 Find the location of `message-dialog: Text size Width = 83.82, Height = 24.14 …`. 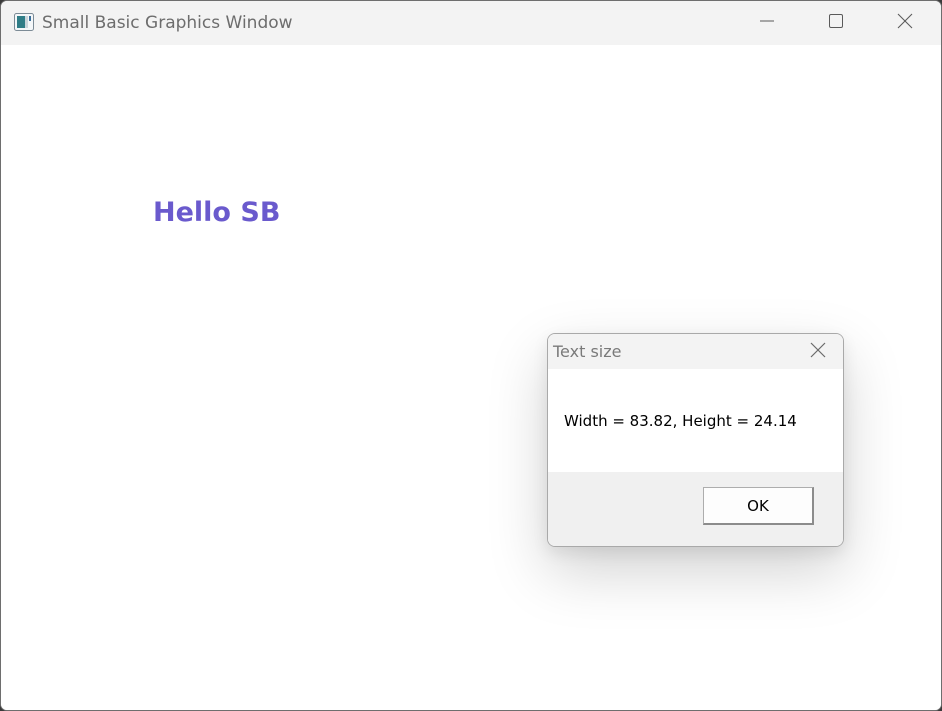

message-dialog: Text size Width = 83.82, Height = 24.14 … is located at coordinates (695, 440).